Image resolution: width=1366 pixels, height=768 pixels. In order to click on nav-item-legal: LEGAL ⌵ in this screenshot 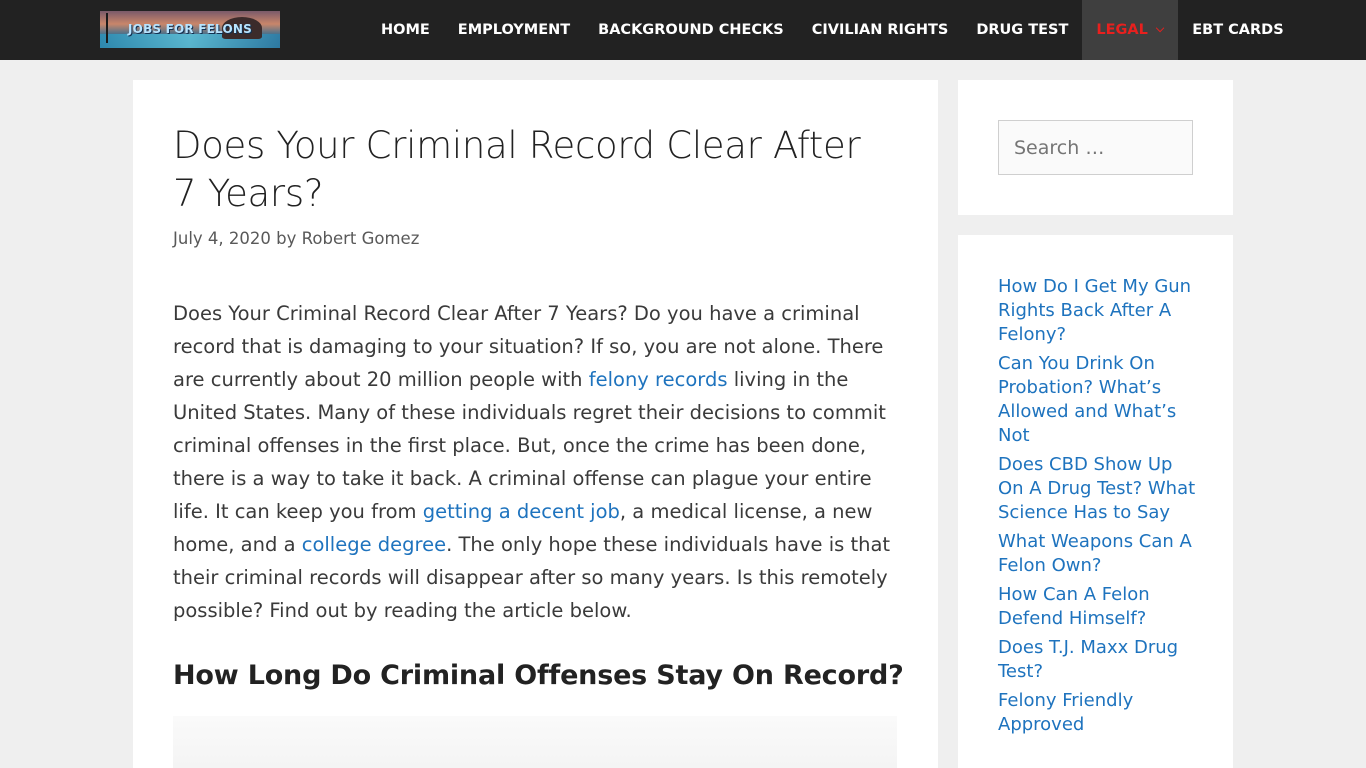, I will do `click(1130, 30)`.